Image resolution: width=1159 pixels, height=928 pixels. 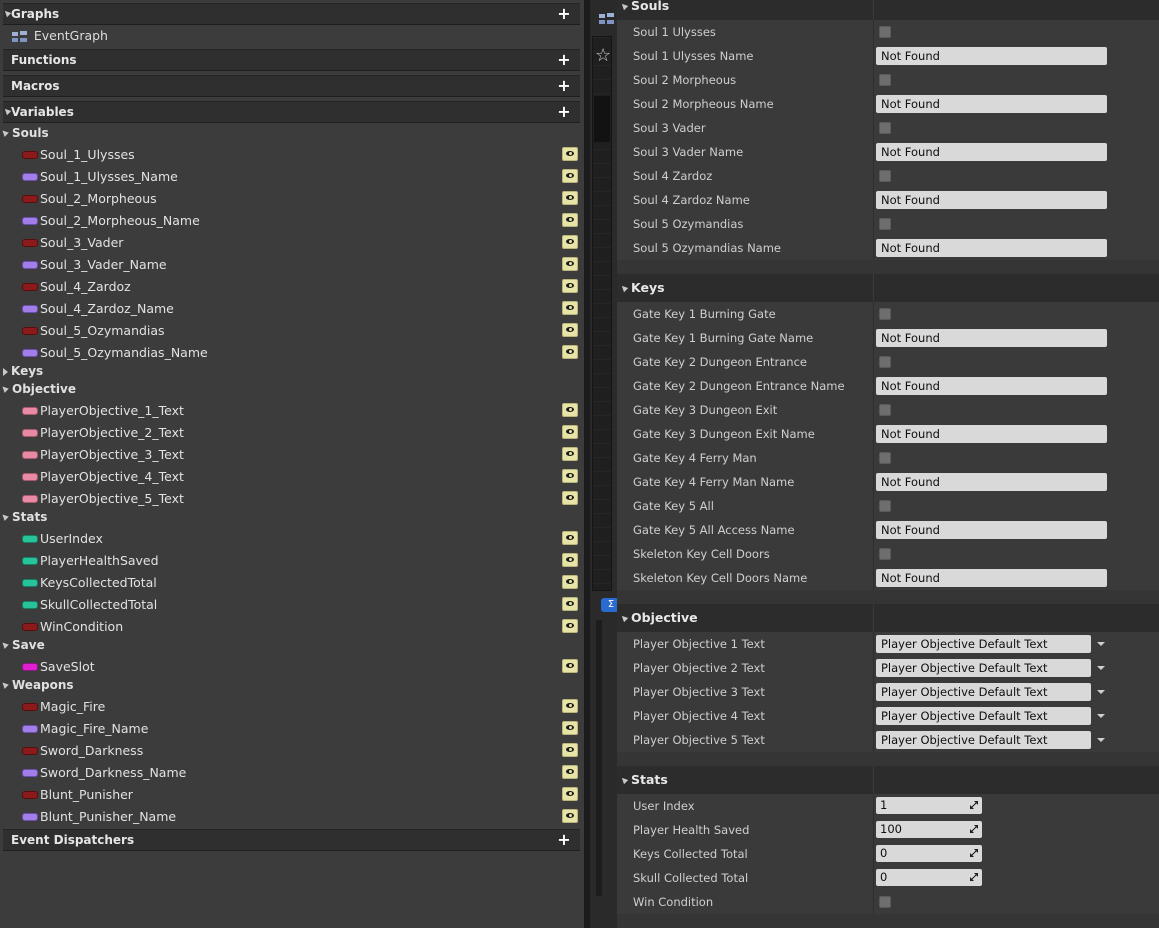 What do you see at coordinates (292, 583) in the screenshot?
I see `variable-row: KeysCollectedTotal` at bounding box center [292, 583].